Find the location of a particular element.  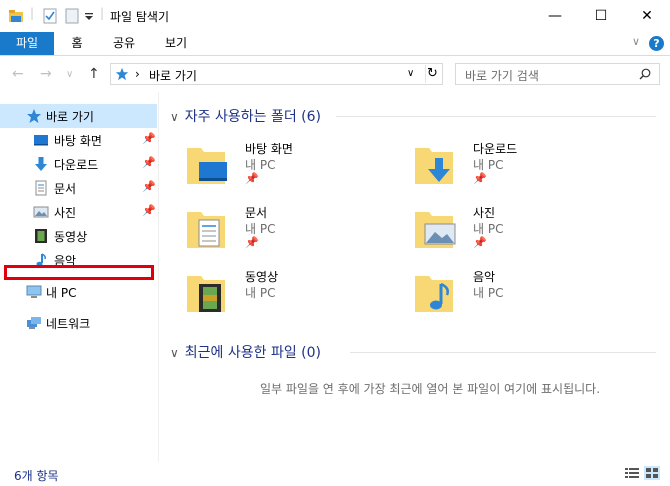

folder-tile-music: 음악 내 PC is located at coordinates (523, 293).